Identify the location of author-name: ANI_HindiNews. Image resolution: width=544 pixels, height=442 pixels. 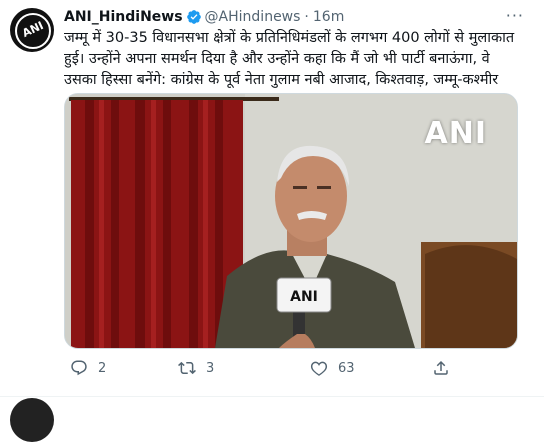
(123, 17).